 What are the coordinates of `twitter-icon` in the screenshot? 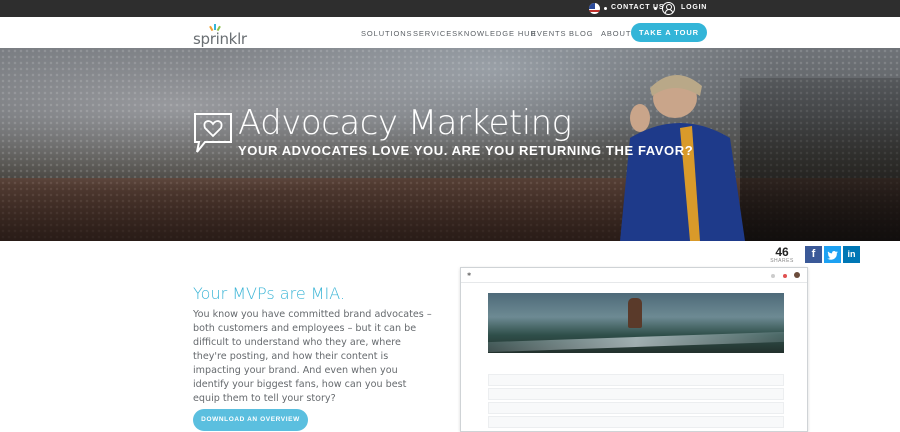 It's located at (832, 255).